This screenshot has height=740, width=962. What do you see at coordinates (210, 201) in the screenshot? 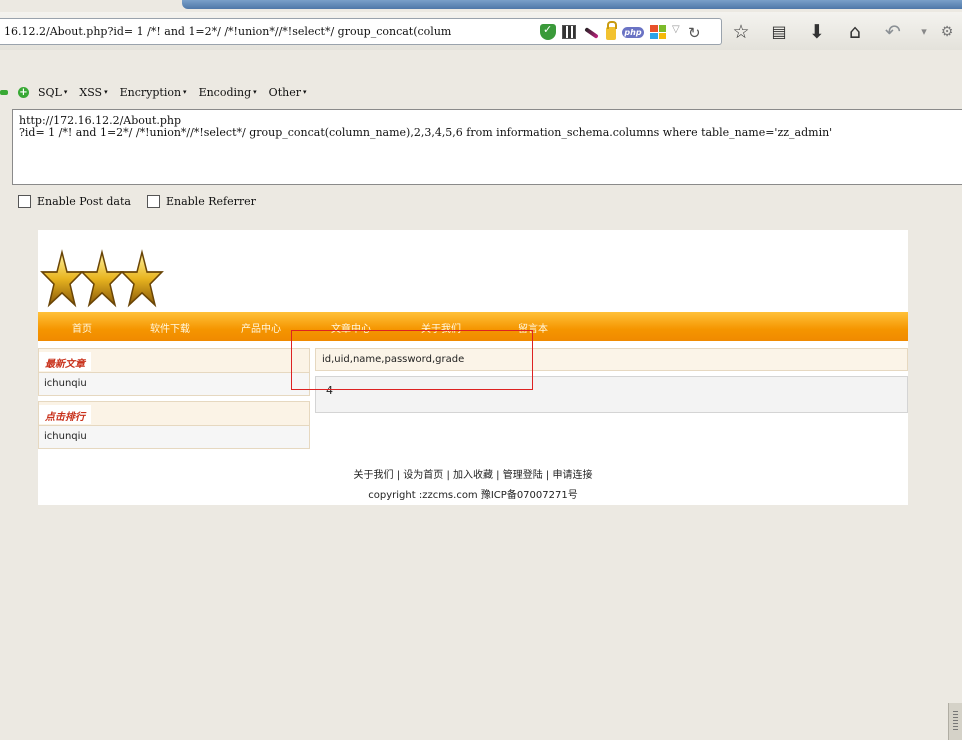
I see `enable-referrer-label: Enable Referrer` at bounding box center [210, 201].